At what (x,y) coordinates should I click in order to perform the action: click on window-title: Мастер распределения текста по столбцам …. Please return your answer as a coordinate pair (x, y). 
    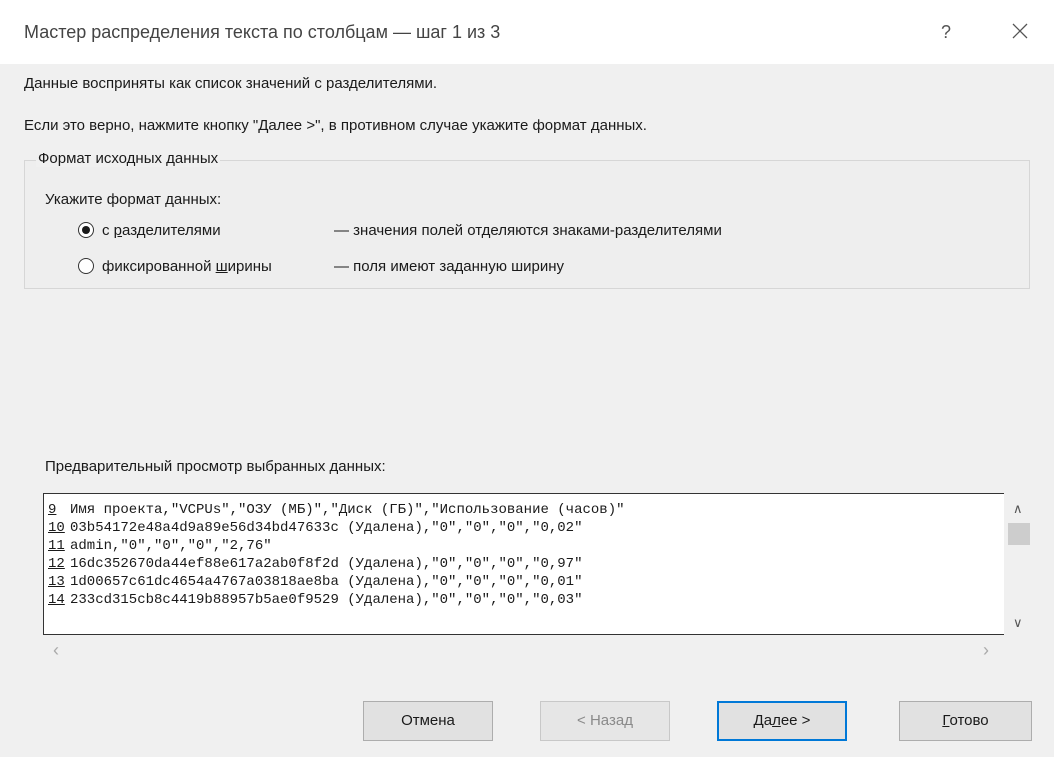
    Looking at the image, I should click on (262, 32).